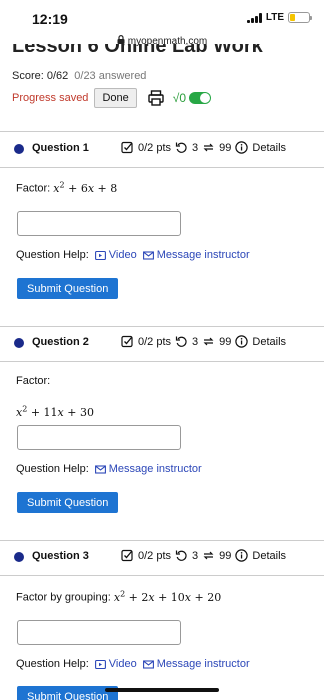  I want to click on question-2-header: Question 2 0/2 pts 3 99 Details, so click(162, 345).